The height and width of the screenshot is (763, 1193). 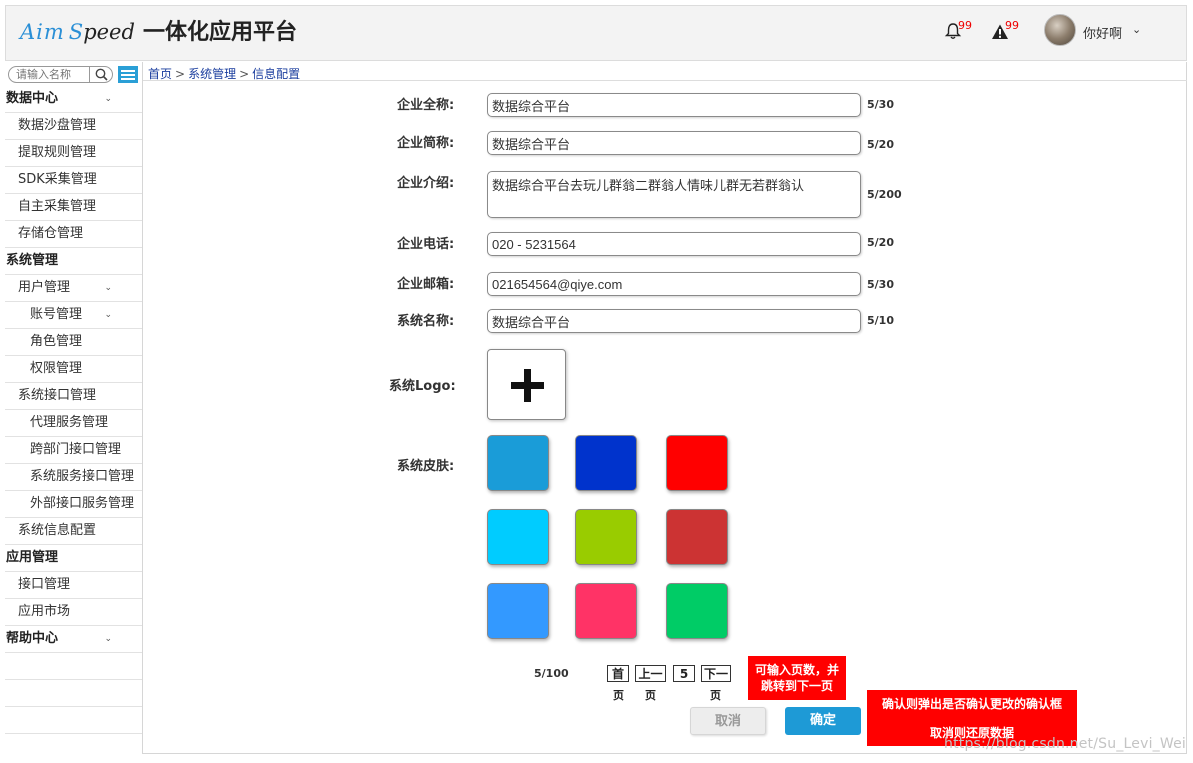 I want to click on company-short-name-input, so click(x=674, y=143).